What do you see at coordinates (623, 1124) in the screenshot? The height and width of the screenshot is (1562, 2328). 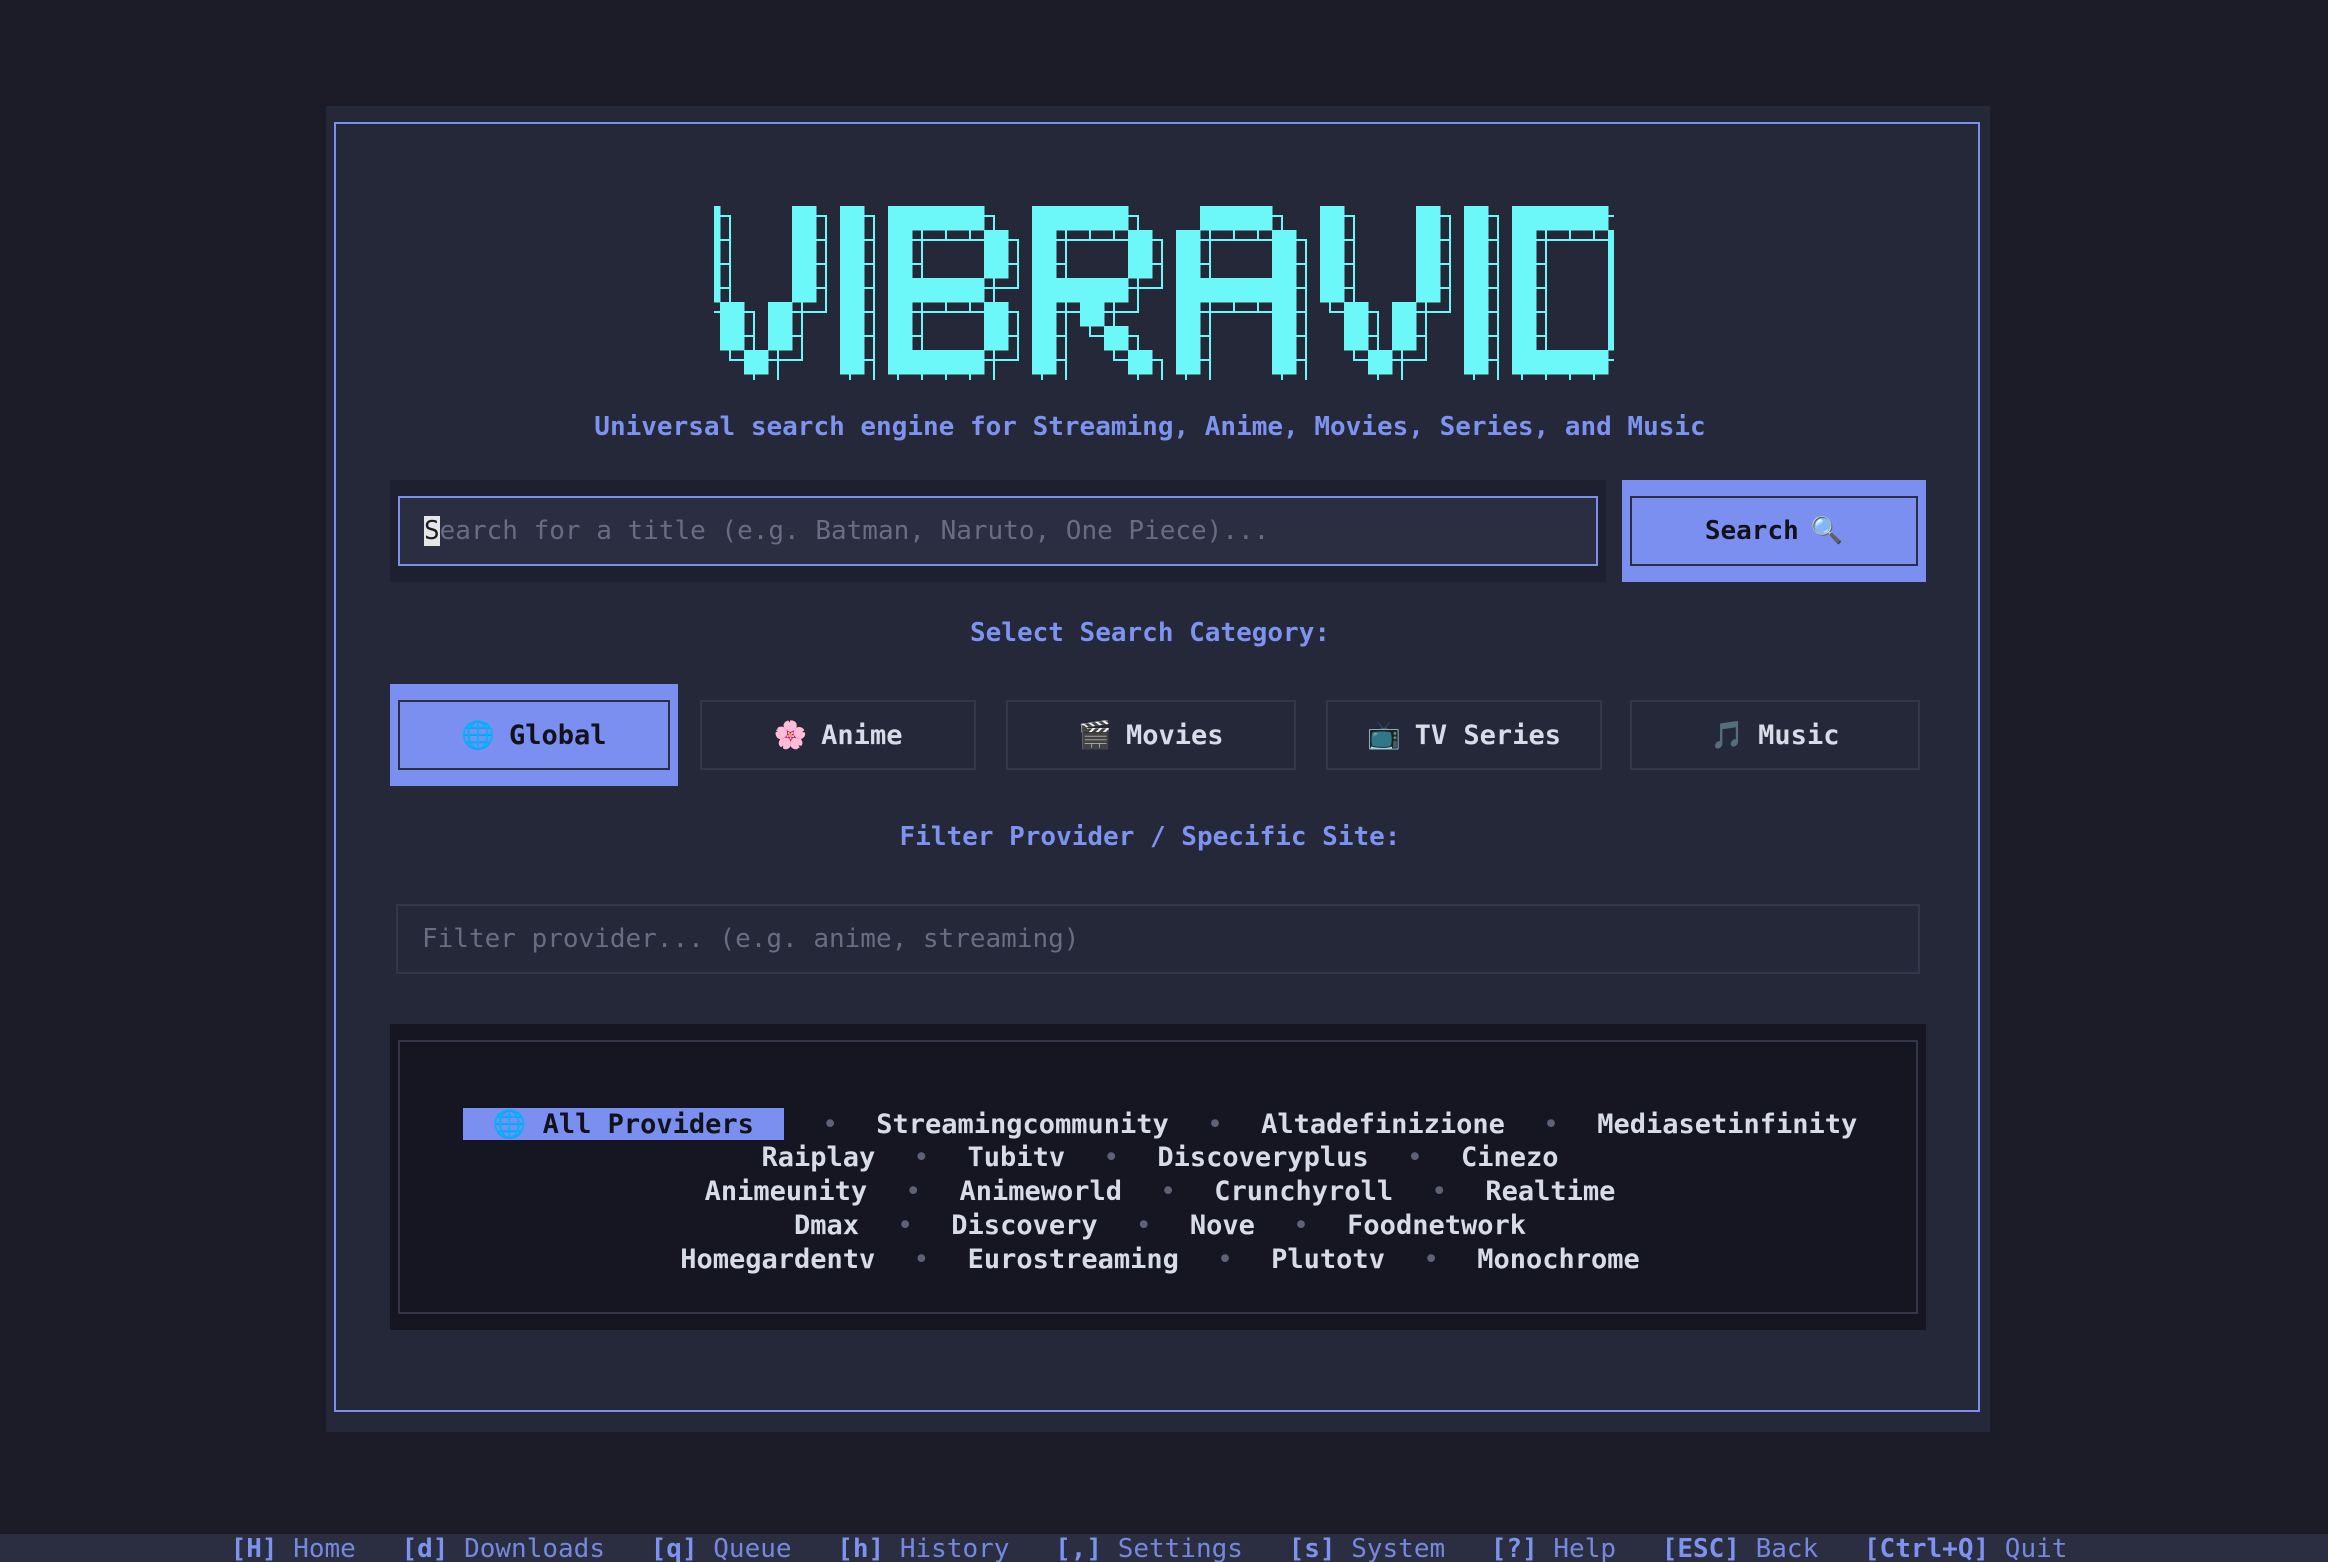 I see `provider-all: 🌐 All Providers` at bounding box center [623, 1124].